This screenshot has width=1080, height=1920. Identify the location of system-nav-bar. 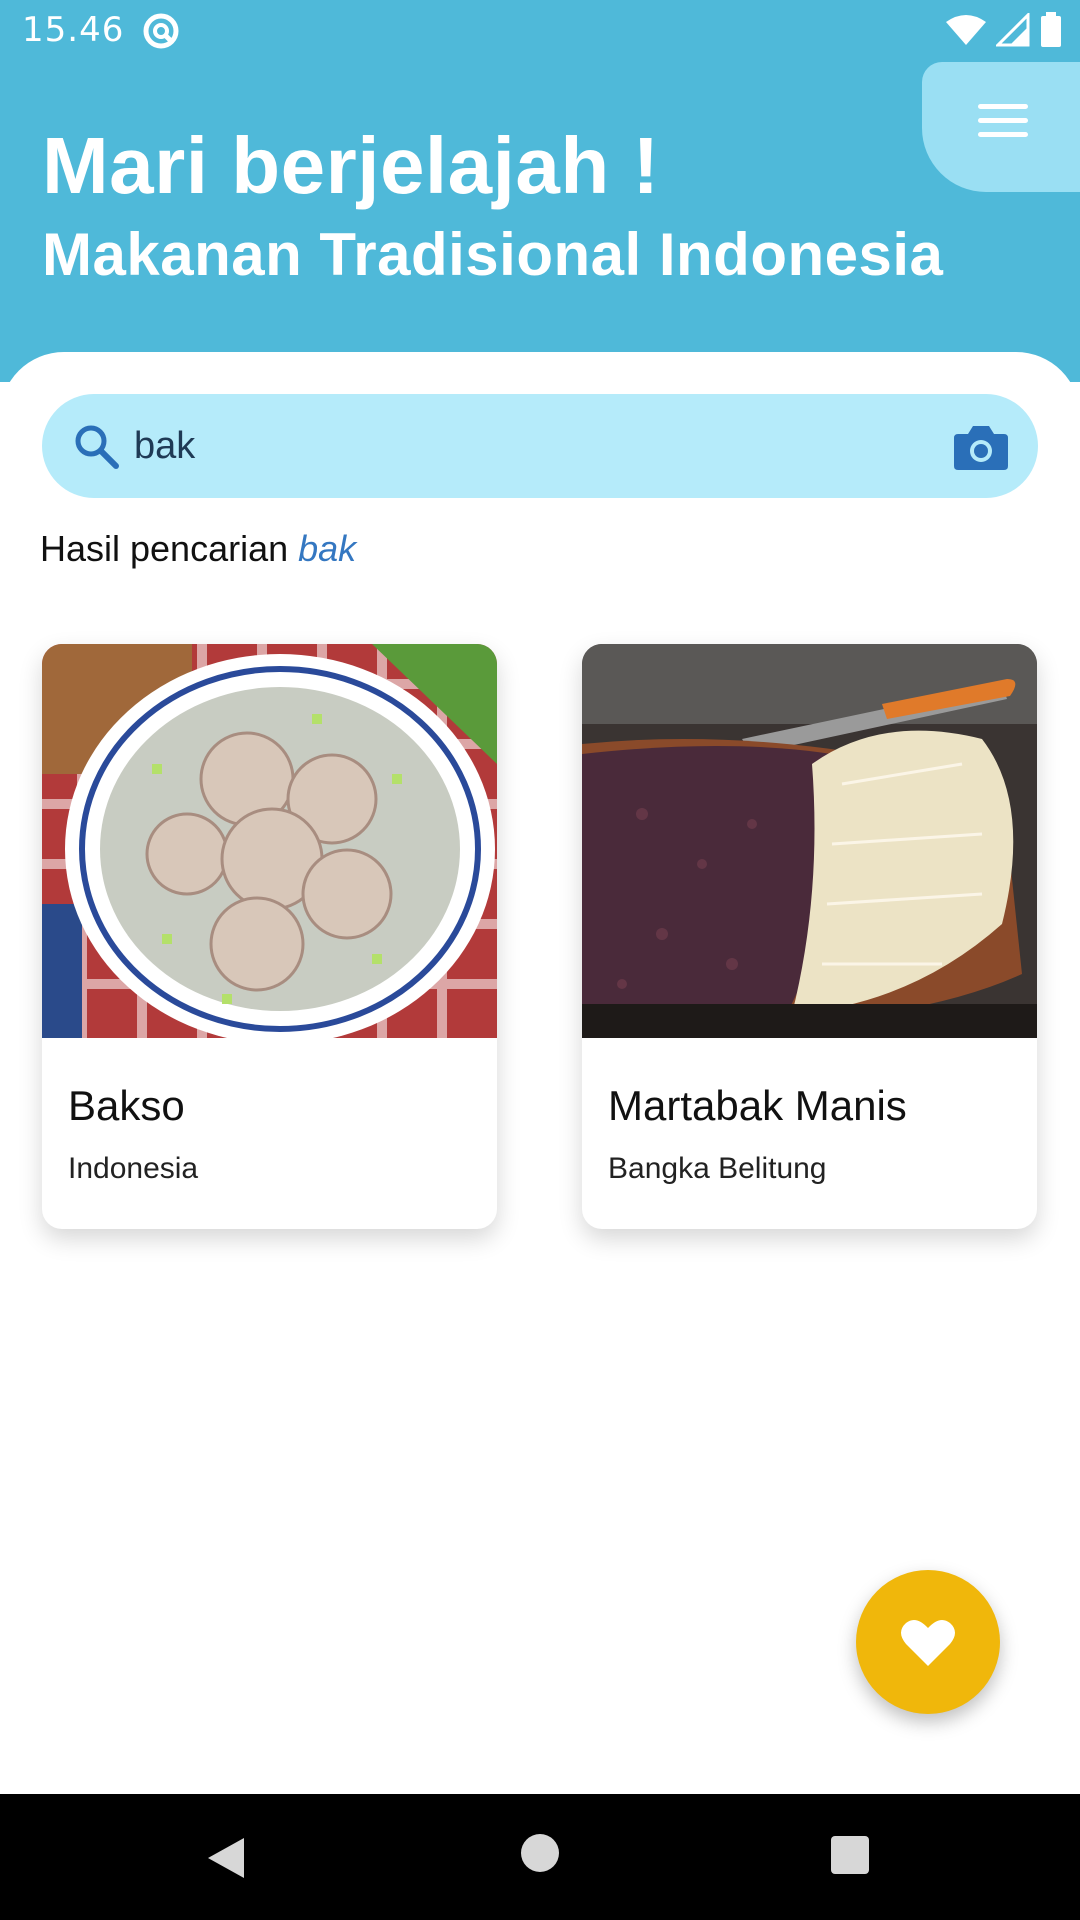
(540, 1857).